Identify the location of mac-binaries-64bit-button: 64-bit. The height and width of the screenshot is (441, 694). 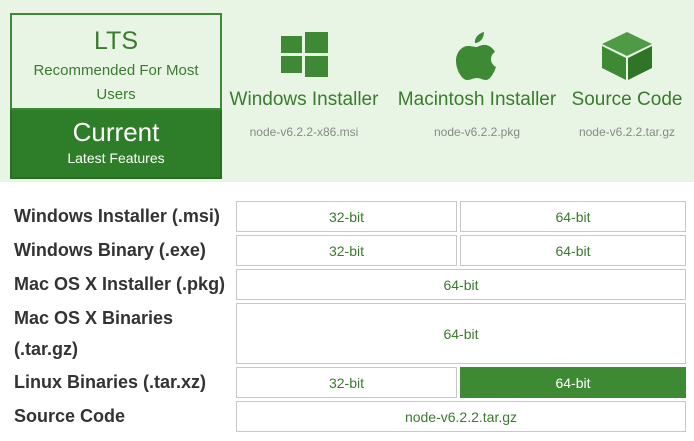
(461, 333).